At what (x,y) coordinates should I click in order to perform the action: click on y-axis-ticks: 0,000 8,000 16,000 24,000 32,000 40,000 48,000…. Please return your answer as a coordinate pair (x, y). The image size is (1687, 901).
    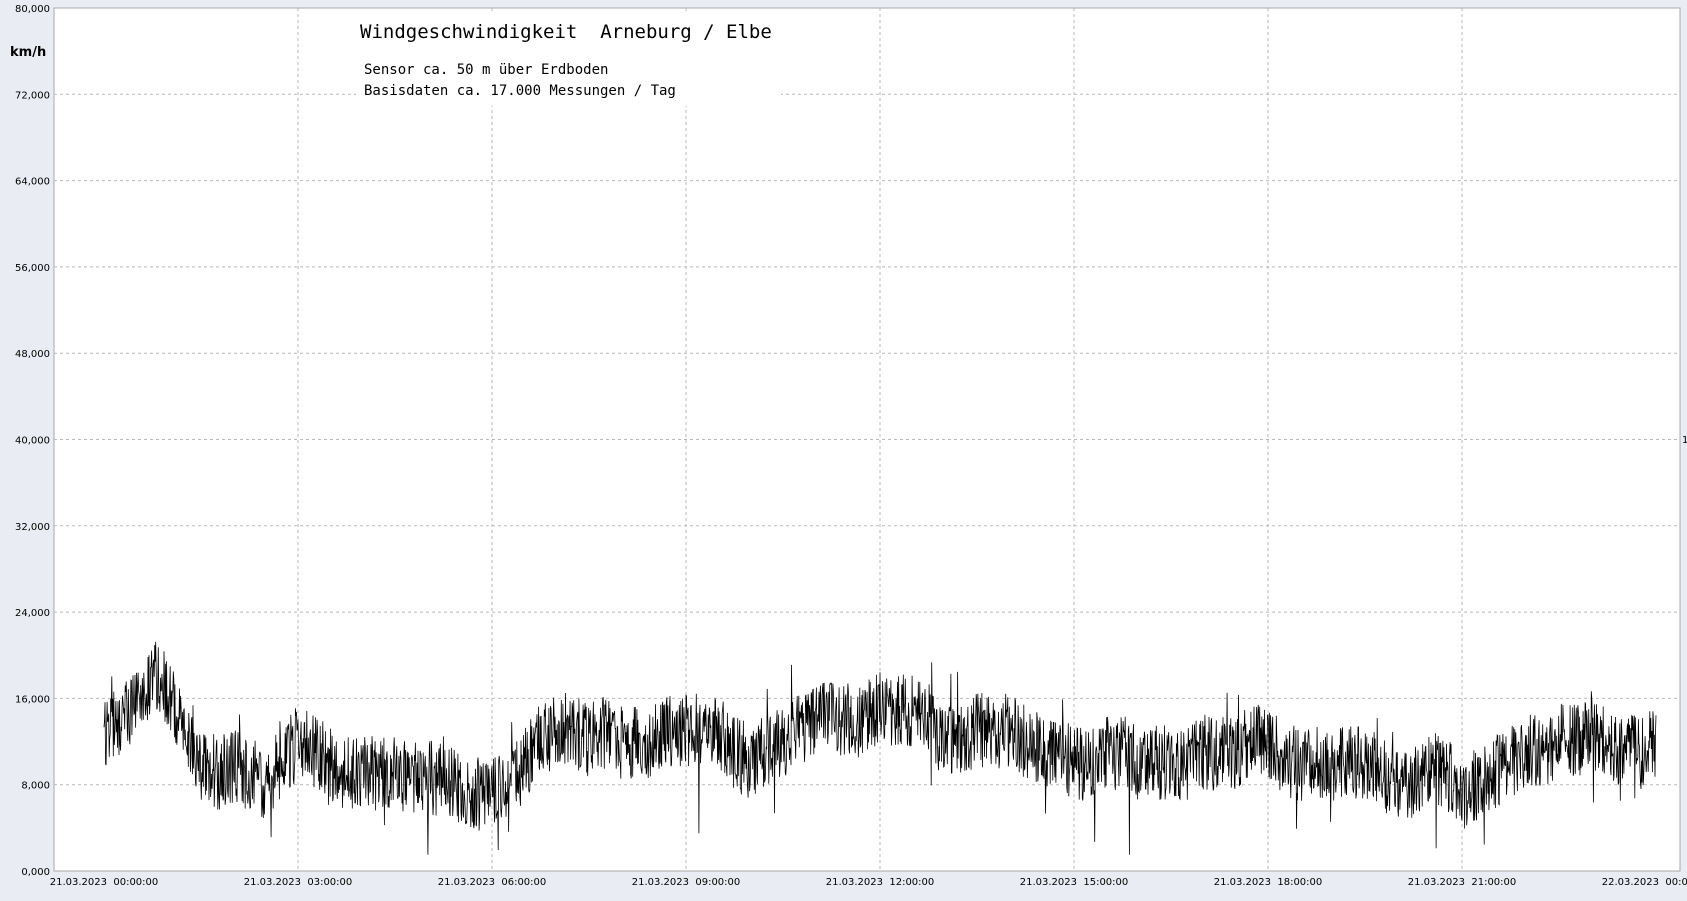
    Looking at the image, I should click on (32, 441).